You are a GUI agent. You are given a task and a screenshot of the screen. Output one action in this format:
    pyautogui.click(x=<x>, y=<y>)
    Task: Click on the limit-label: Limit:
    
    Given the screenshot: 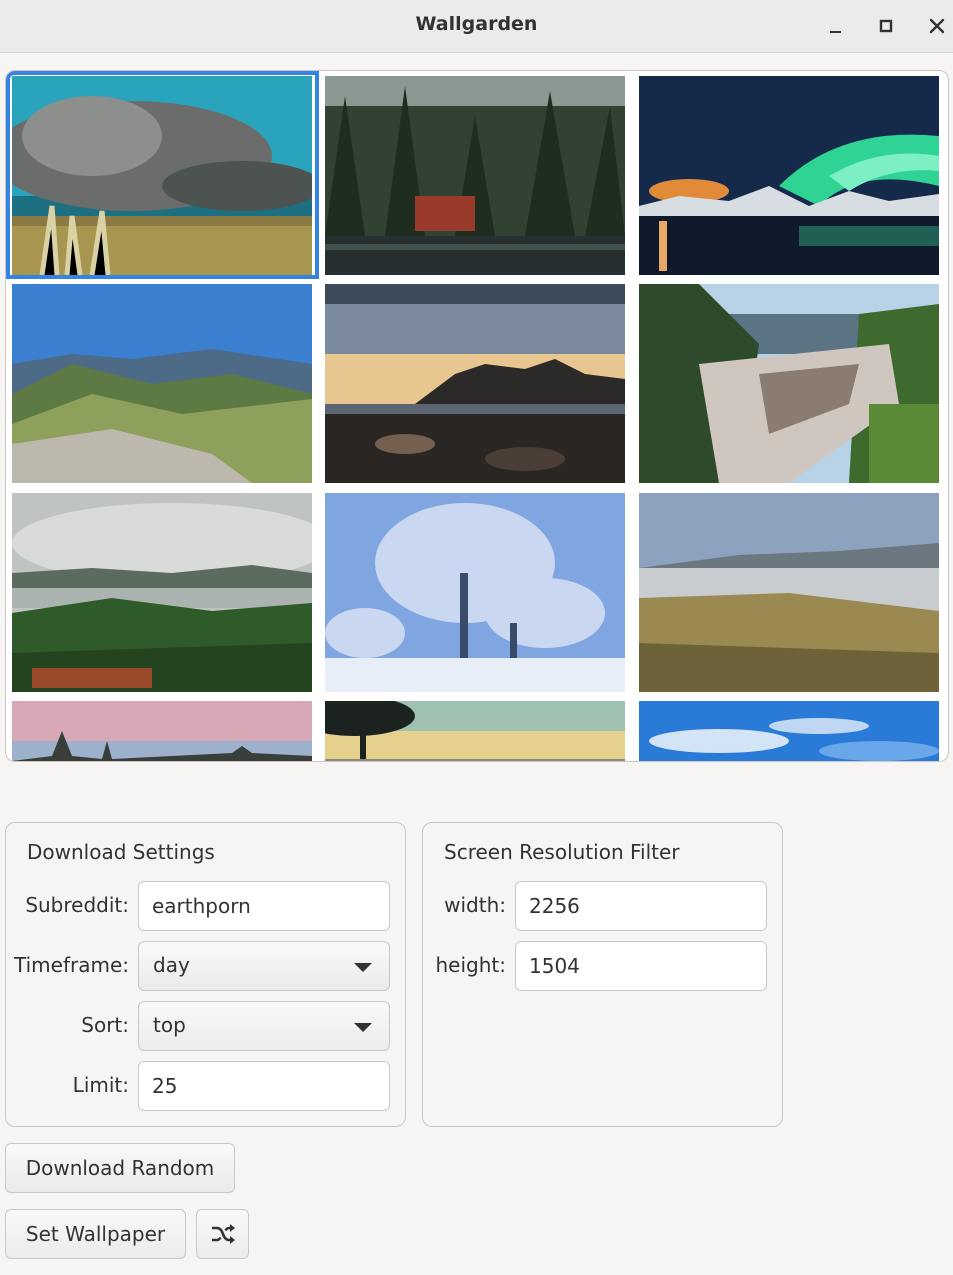 What is the action you would take?
    pyautogui.click(x=100, y=1085)
    